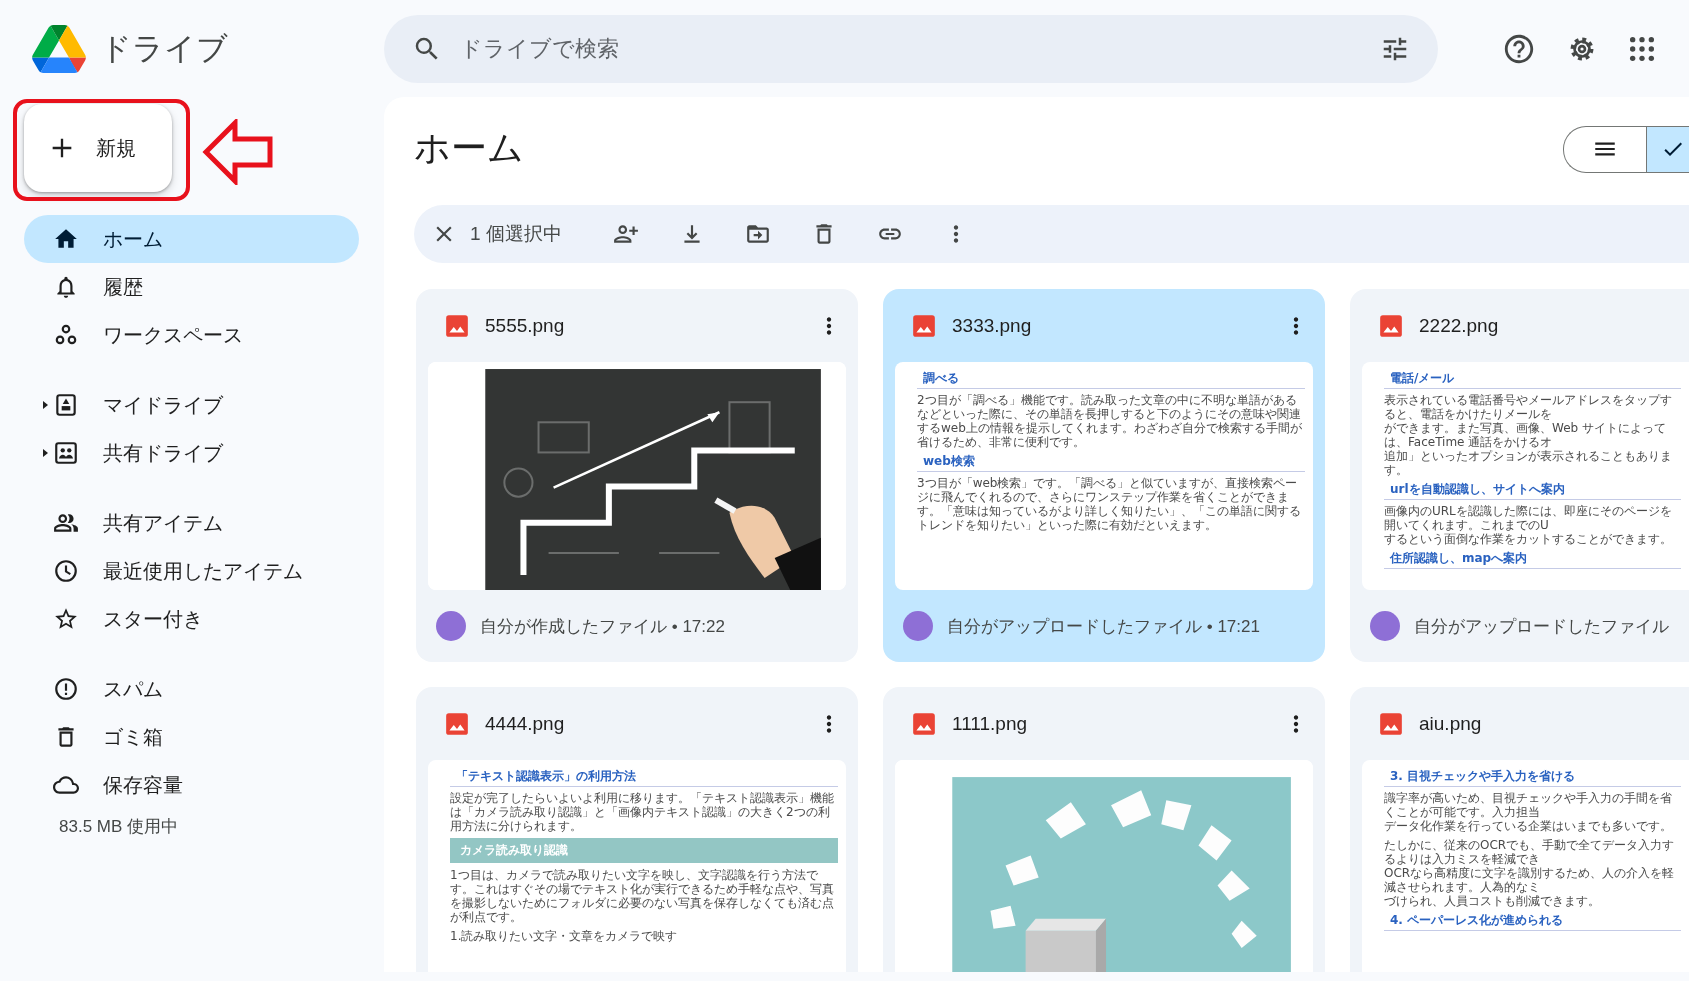  What do you see at coordinates (1109, 504) in the screenshot?
I see `doc-text: 3つ目が「web検索」です。「調べる」と似ていますが、直接検索ページに飛んでくれるので、さらにワンステップ作業を省くことができます。「意味は知っているがより詳しく知りたい」、「この単語に関するトレンドを知りたい」といった際に有効だといえます。` at bounding box center [1109, 504].